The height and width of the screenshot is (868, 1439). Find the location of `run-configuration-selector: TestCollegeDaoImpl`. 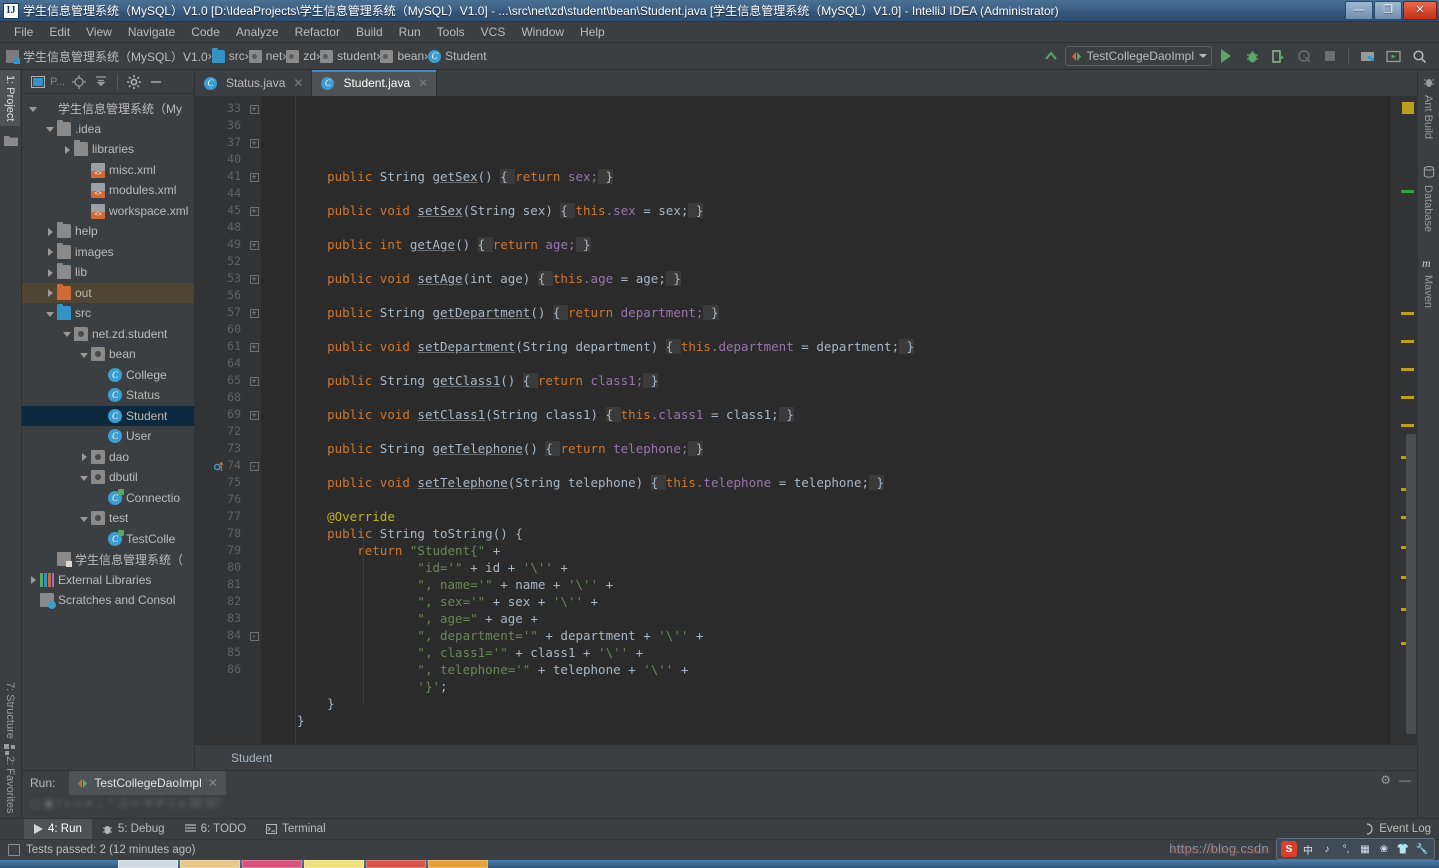

run-configuration-selector: TestCollegeDaoImpl is located at coordinates (1138, 56).